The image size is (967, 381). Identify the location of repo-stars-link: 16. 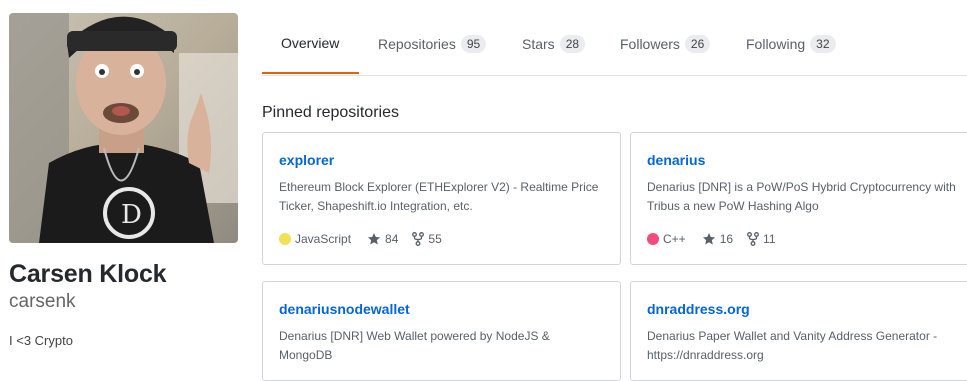
(717, 239).